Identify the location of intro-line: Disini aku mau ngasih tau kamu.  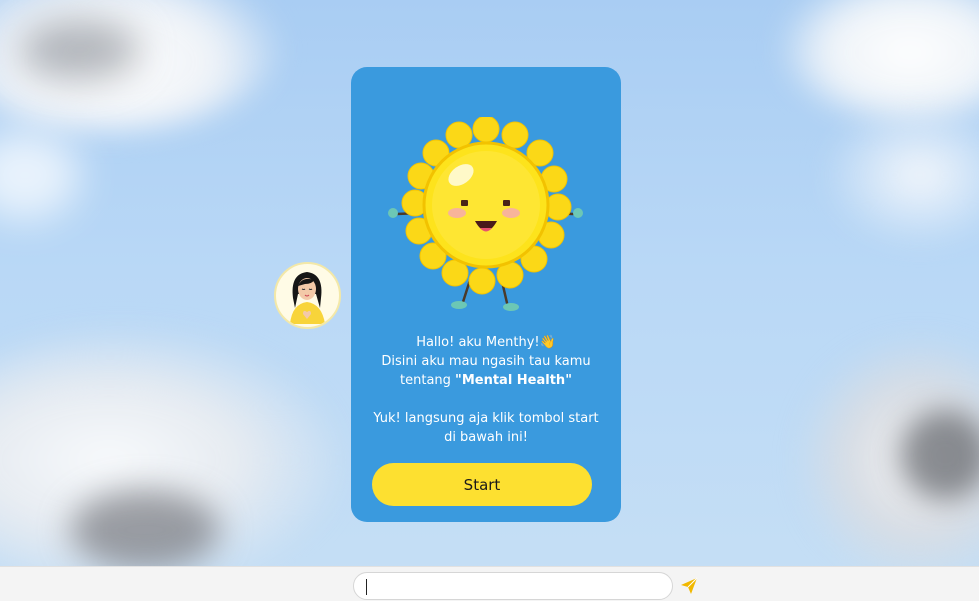
(486, 361).